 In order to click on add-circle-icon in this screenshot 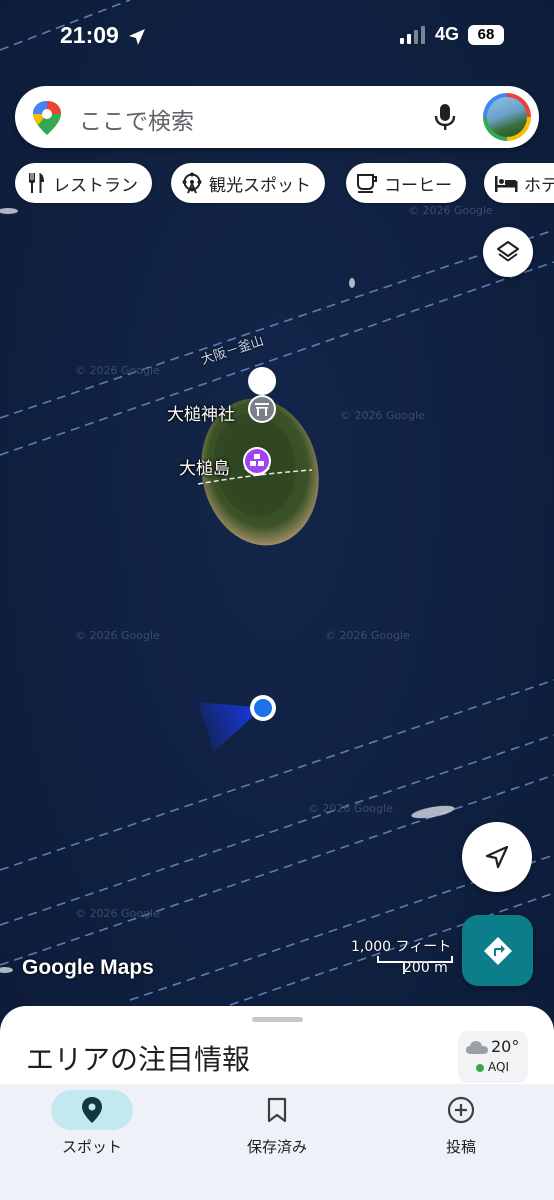, I will do `click(461, 1110)`.